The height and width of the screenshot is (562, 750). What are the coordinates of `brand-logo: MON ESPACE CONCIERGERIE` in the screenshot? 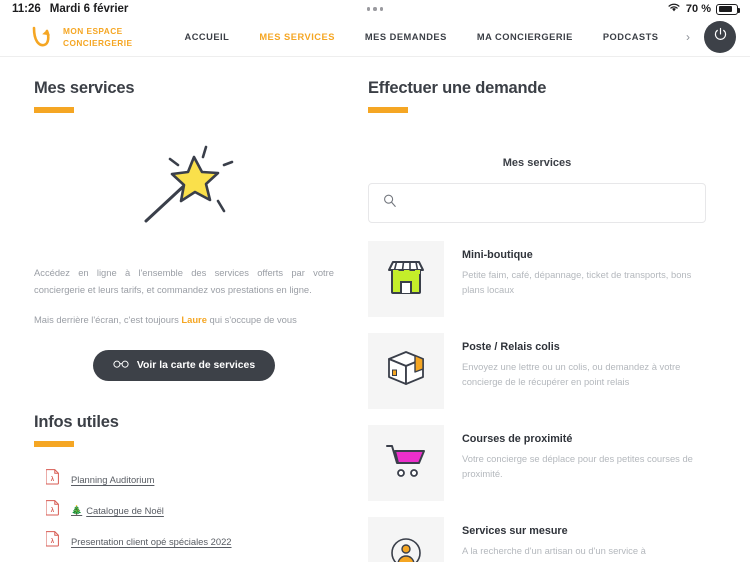 It's located at (80, 37).